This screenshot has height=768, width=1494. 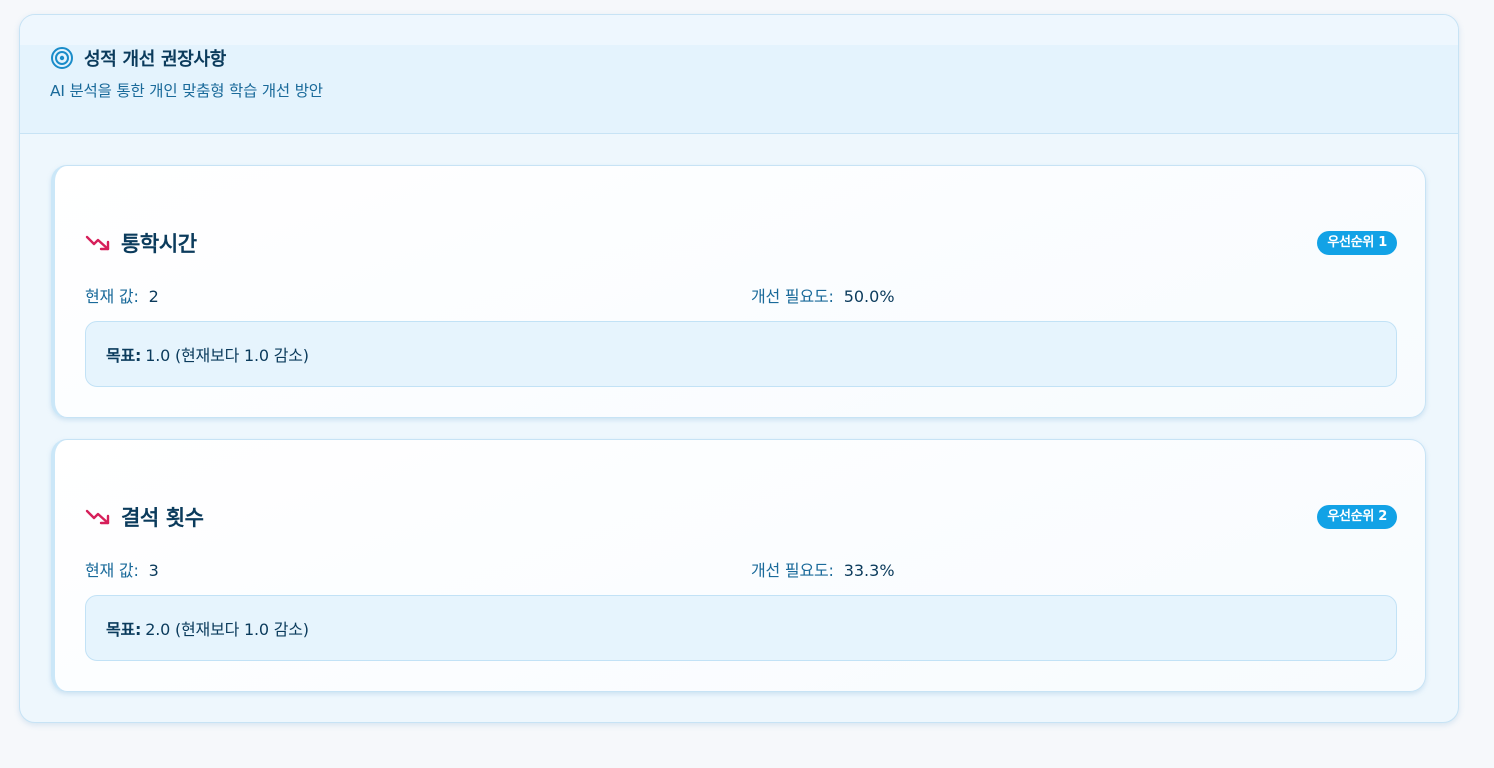 What do you see at coordinates (869, 296) in the screenshot?
I see `improvement-need-value: 50.0%` at bounding box center [869, 296].